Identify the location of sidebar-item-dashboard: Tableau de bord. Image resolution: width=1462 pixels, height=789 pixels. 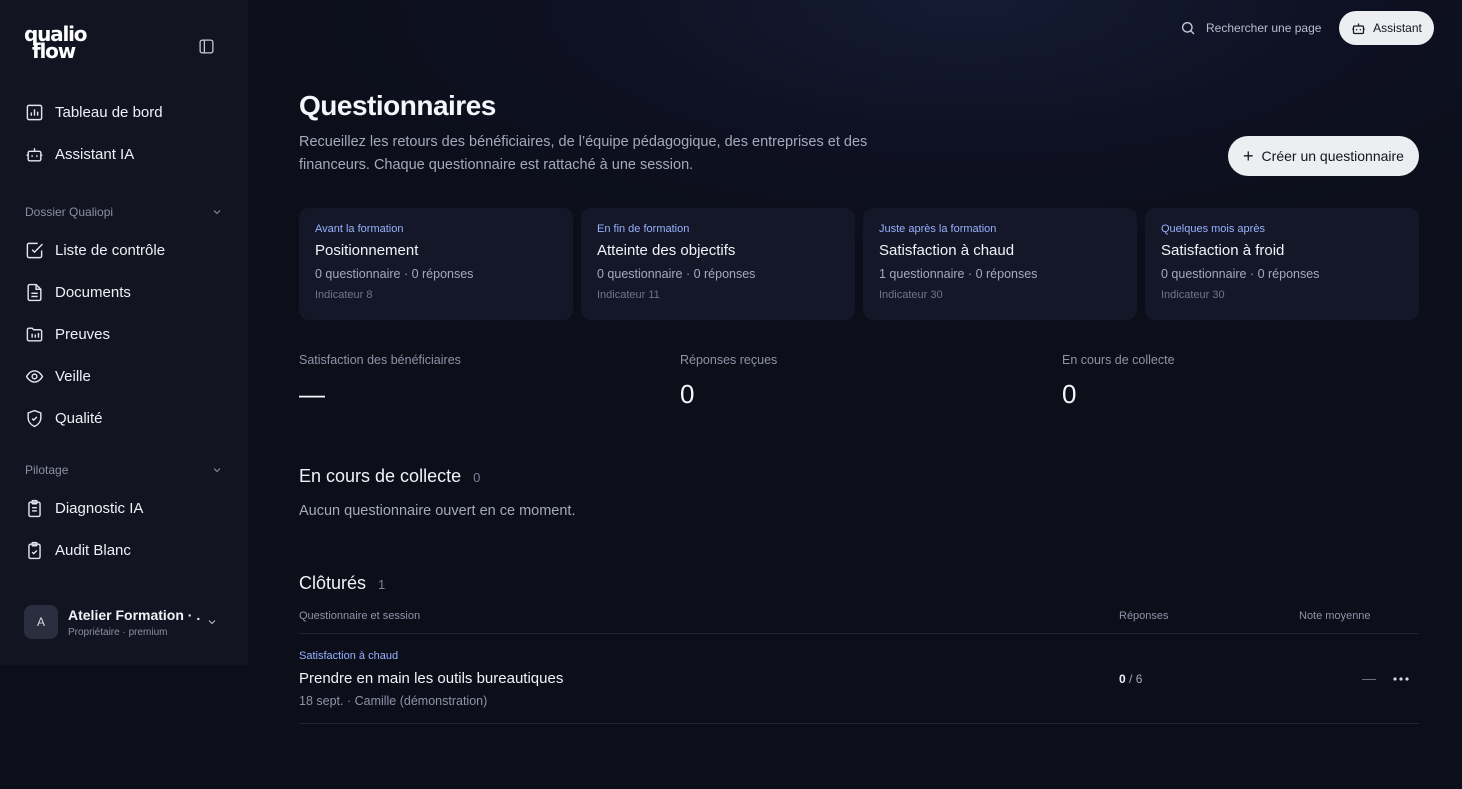
(93, 112).